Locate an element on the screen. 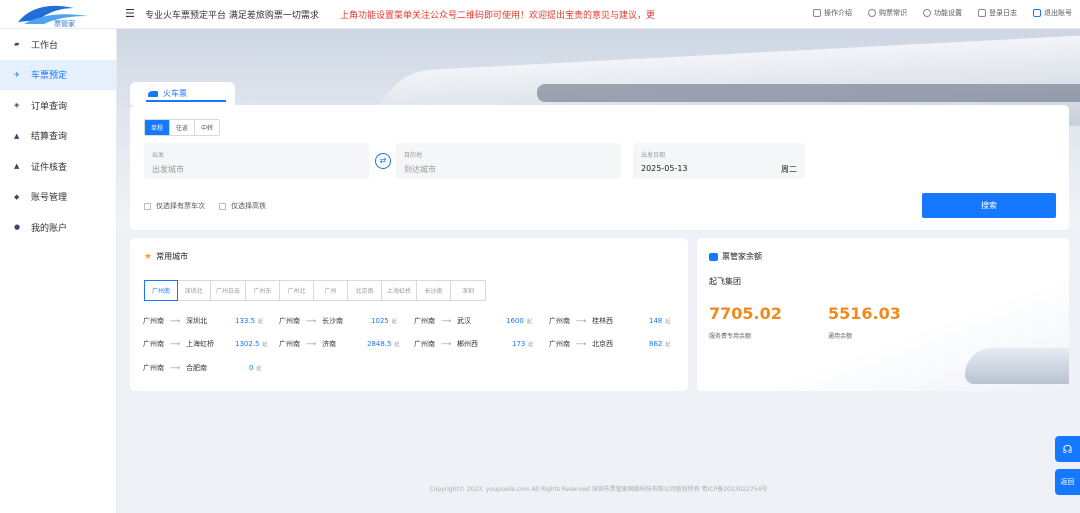 This screenshot has width=1080, height=513. balance-title: 票管家余额 is located at coordinates (742, 256).